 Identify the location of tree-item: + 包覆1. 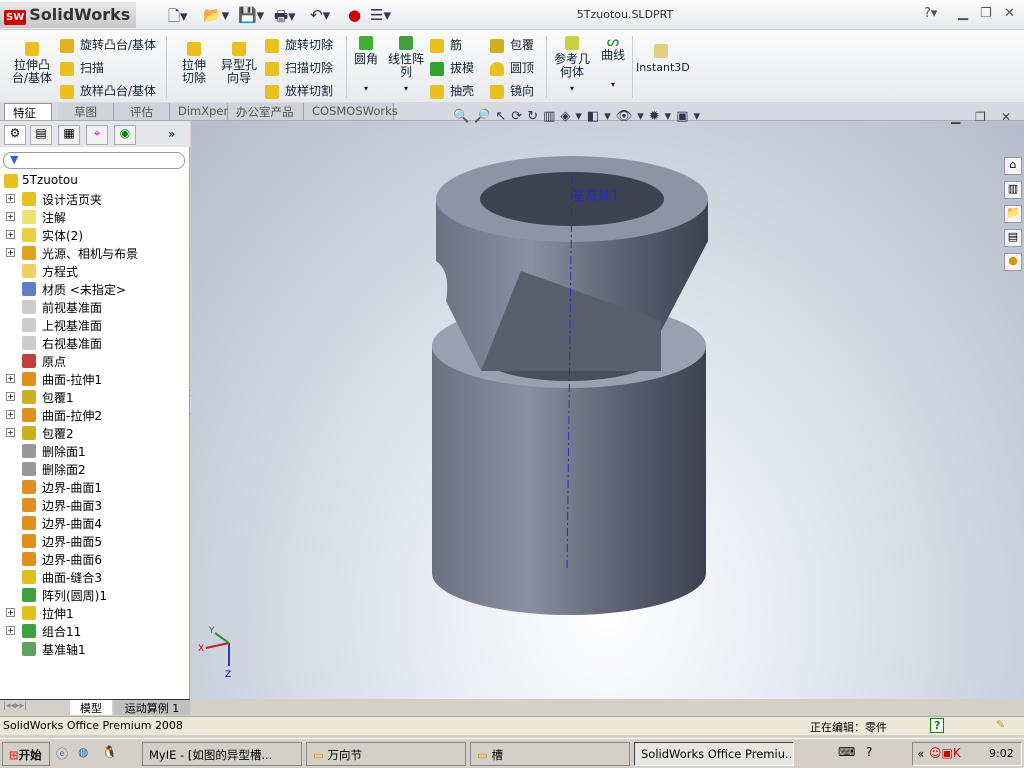
(94, 397).